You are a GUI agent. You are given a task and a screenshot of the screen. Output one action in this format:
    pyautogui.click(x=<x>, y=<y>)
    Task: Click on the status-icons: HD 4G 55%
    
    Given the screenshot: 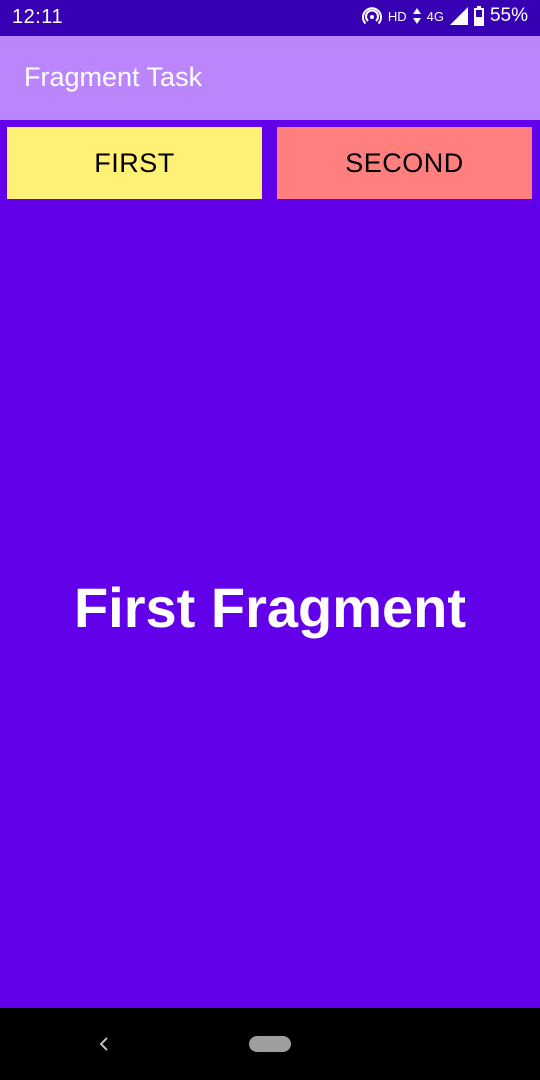 What is the action you would take?
    pyautogui.click(x=444, y=16)
    